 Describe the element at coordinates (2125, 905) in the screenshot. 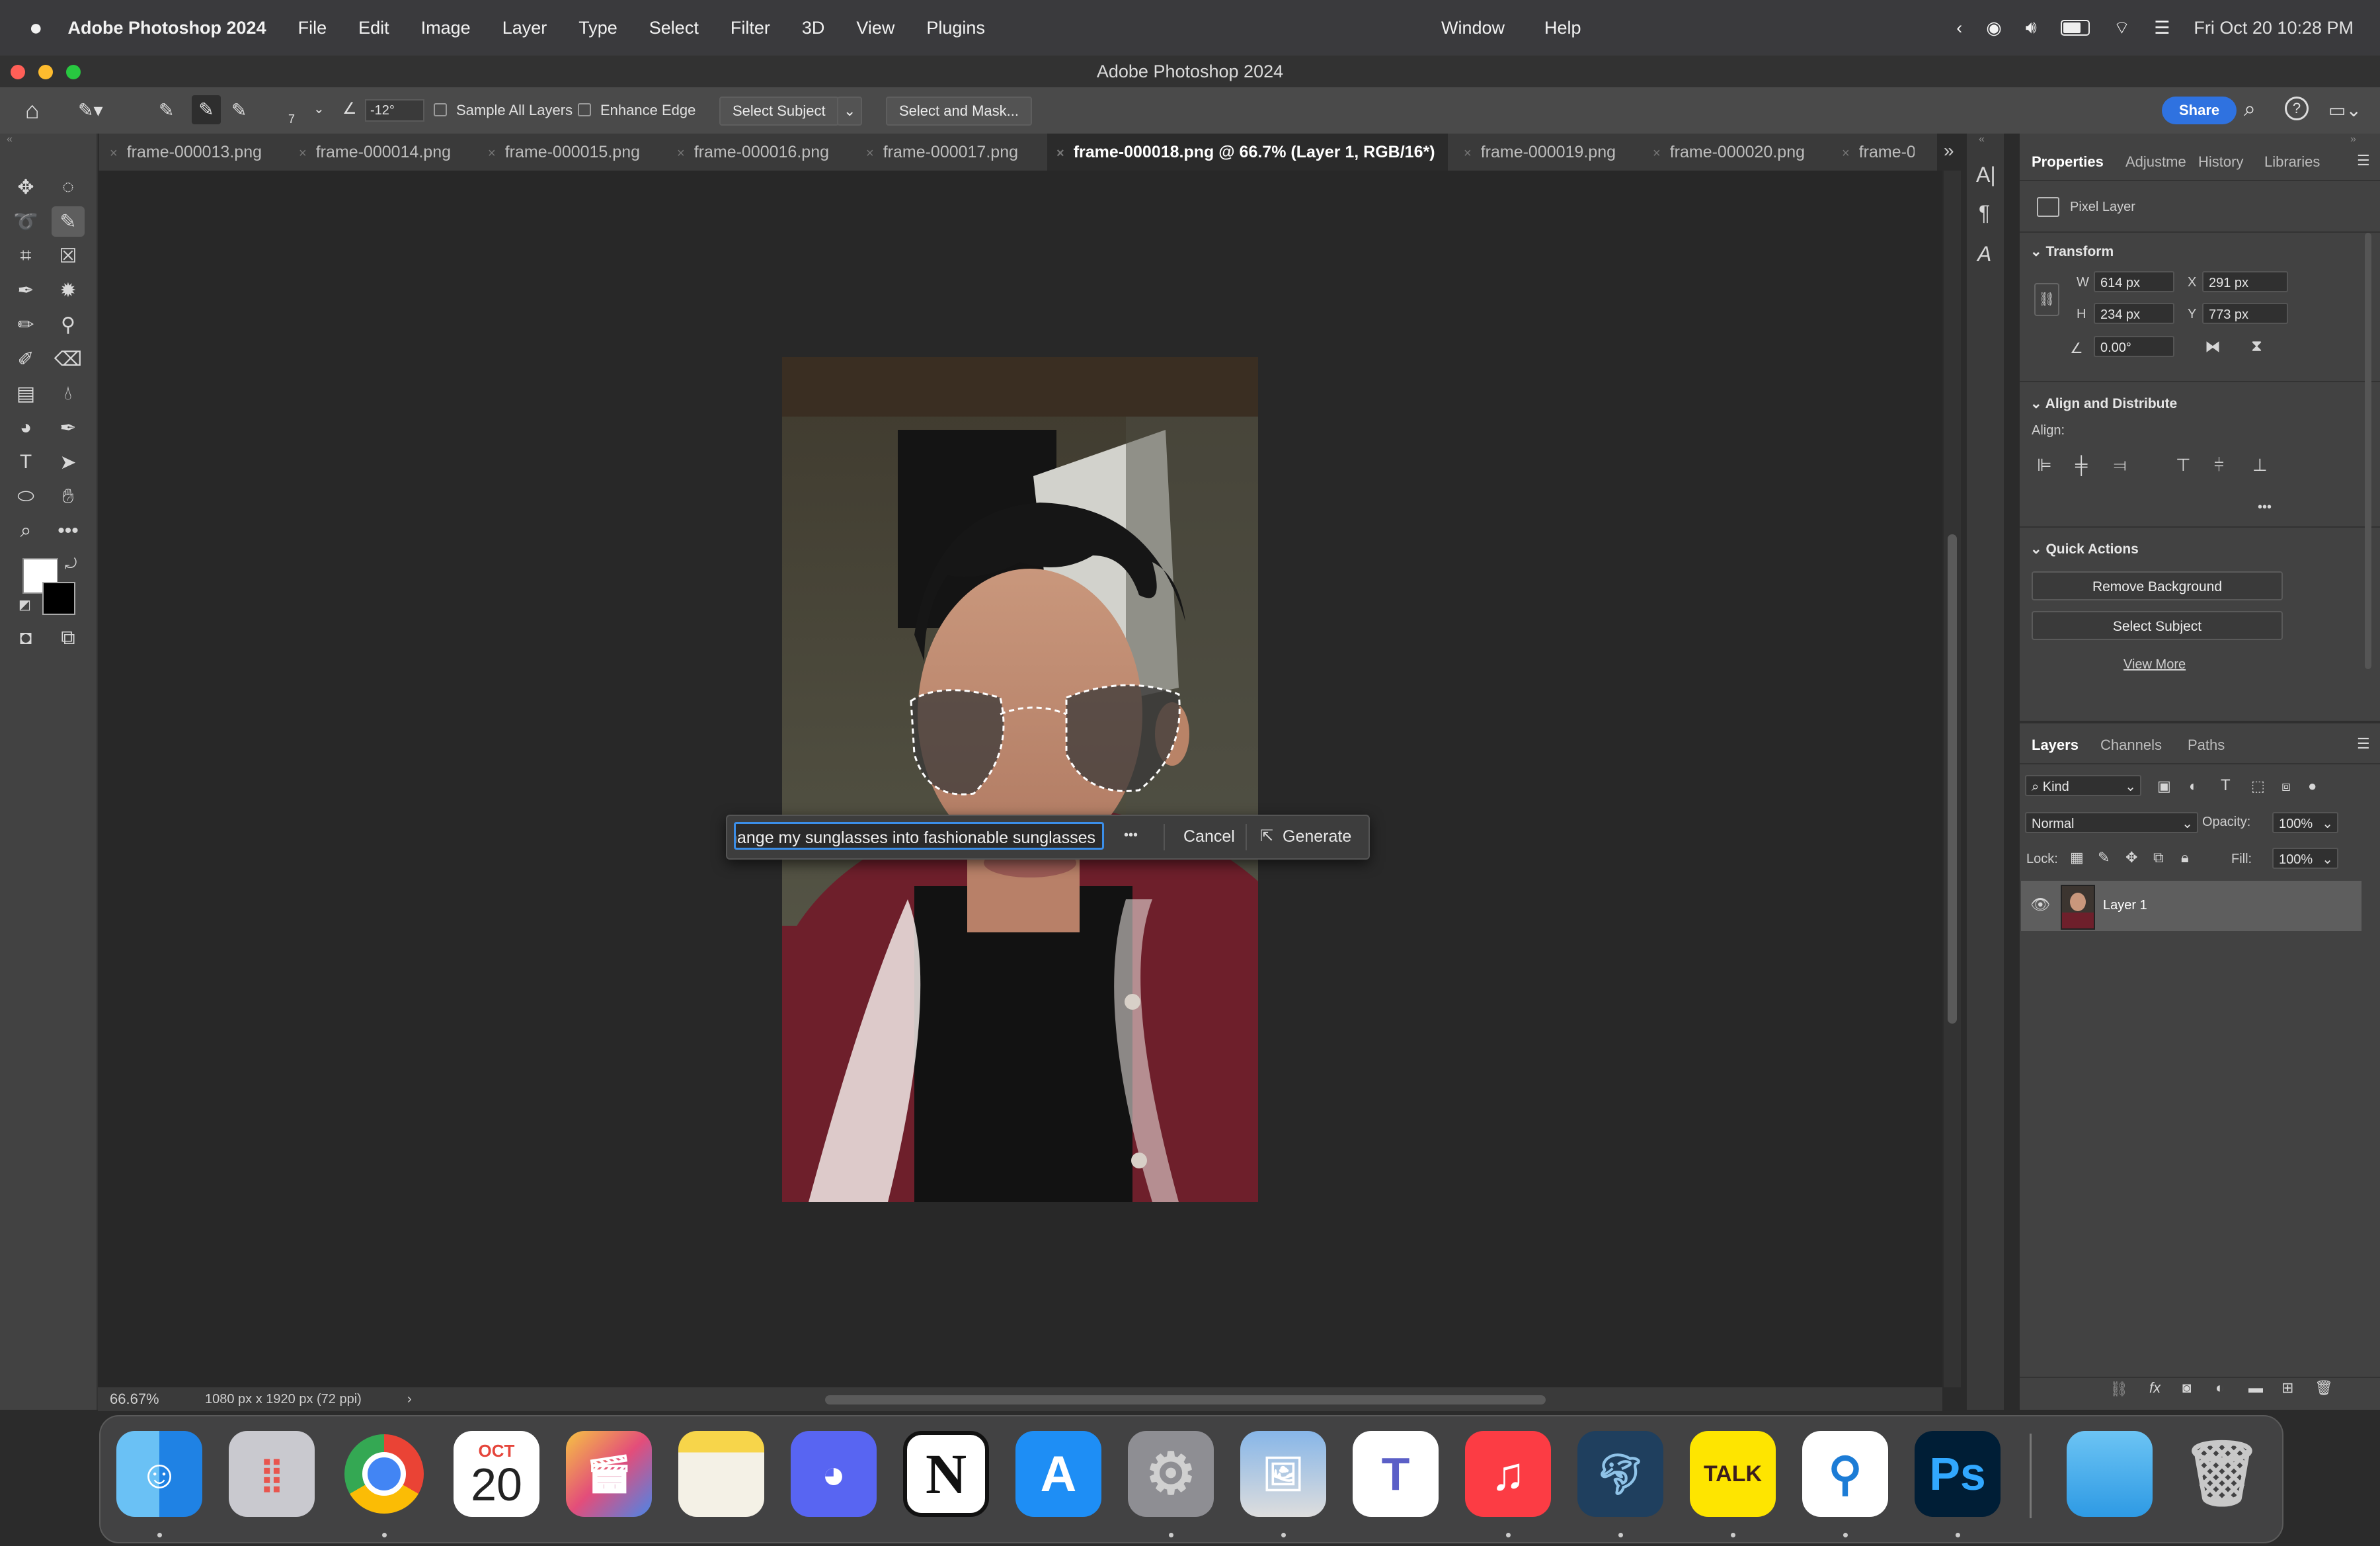

I see `layer-name: Layer 1` at that location.